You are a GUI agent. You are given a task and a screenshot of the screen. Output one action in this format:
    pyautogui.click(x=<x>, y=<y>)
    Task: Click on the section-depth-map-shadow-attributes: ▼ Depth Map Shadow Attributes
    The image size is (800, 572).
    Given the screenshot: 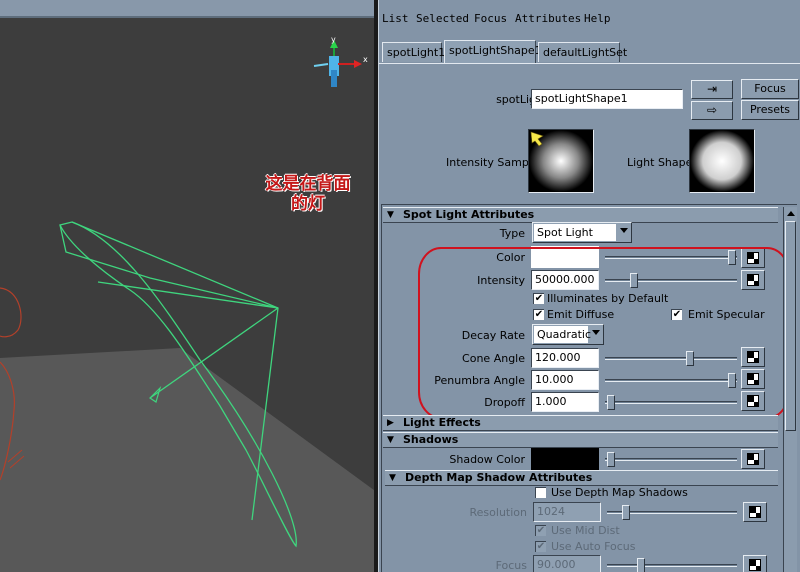 What is the action you would take?
    pyautogui.click(x=581, y=478)
    